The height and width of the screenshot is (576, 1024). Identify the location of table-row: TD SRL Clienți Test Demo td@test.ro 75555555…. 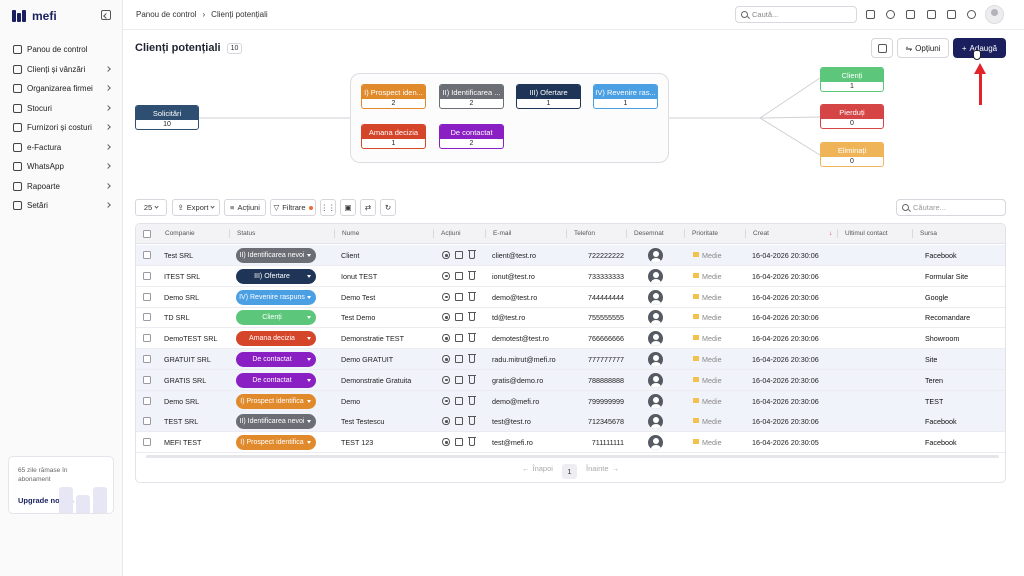
(570, 318).